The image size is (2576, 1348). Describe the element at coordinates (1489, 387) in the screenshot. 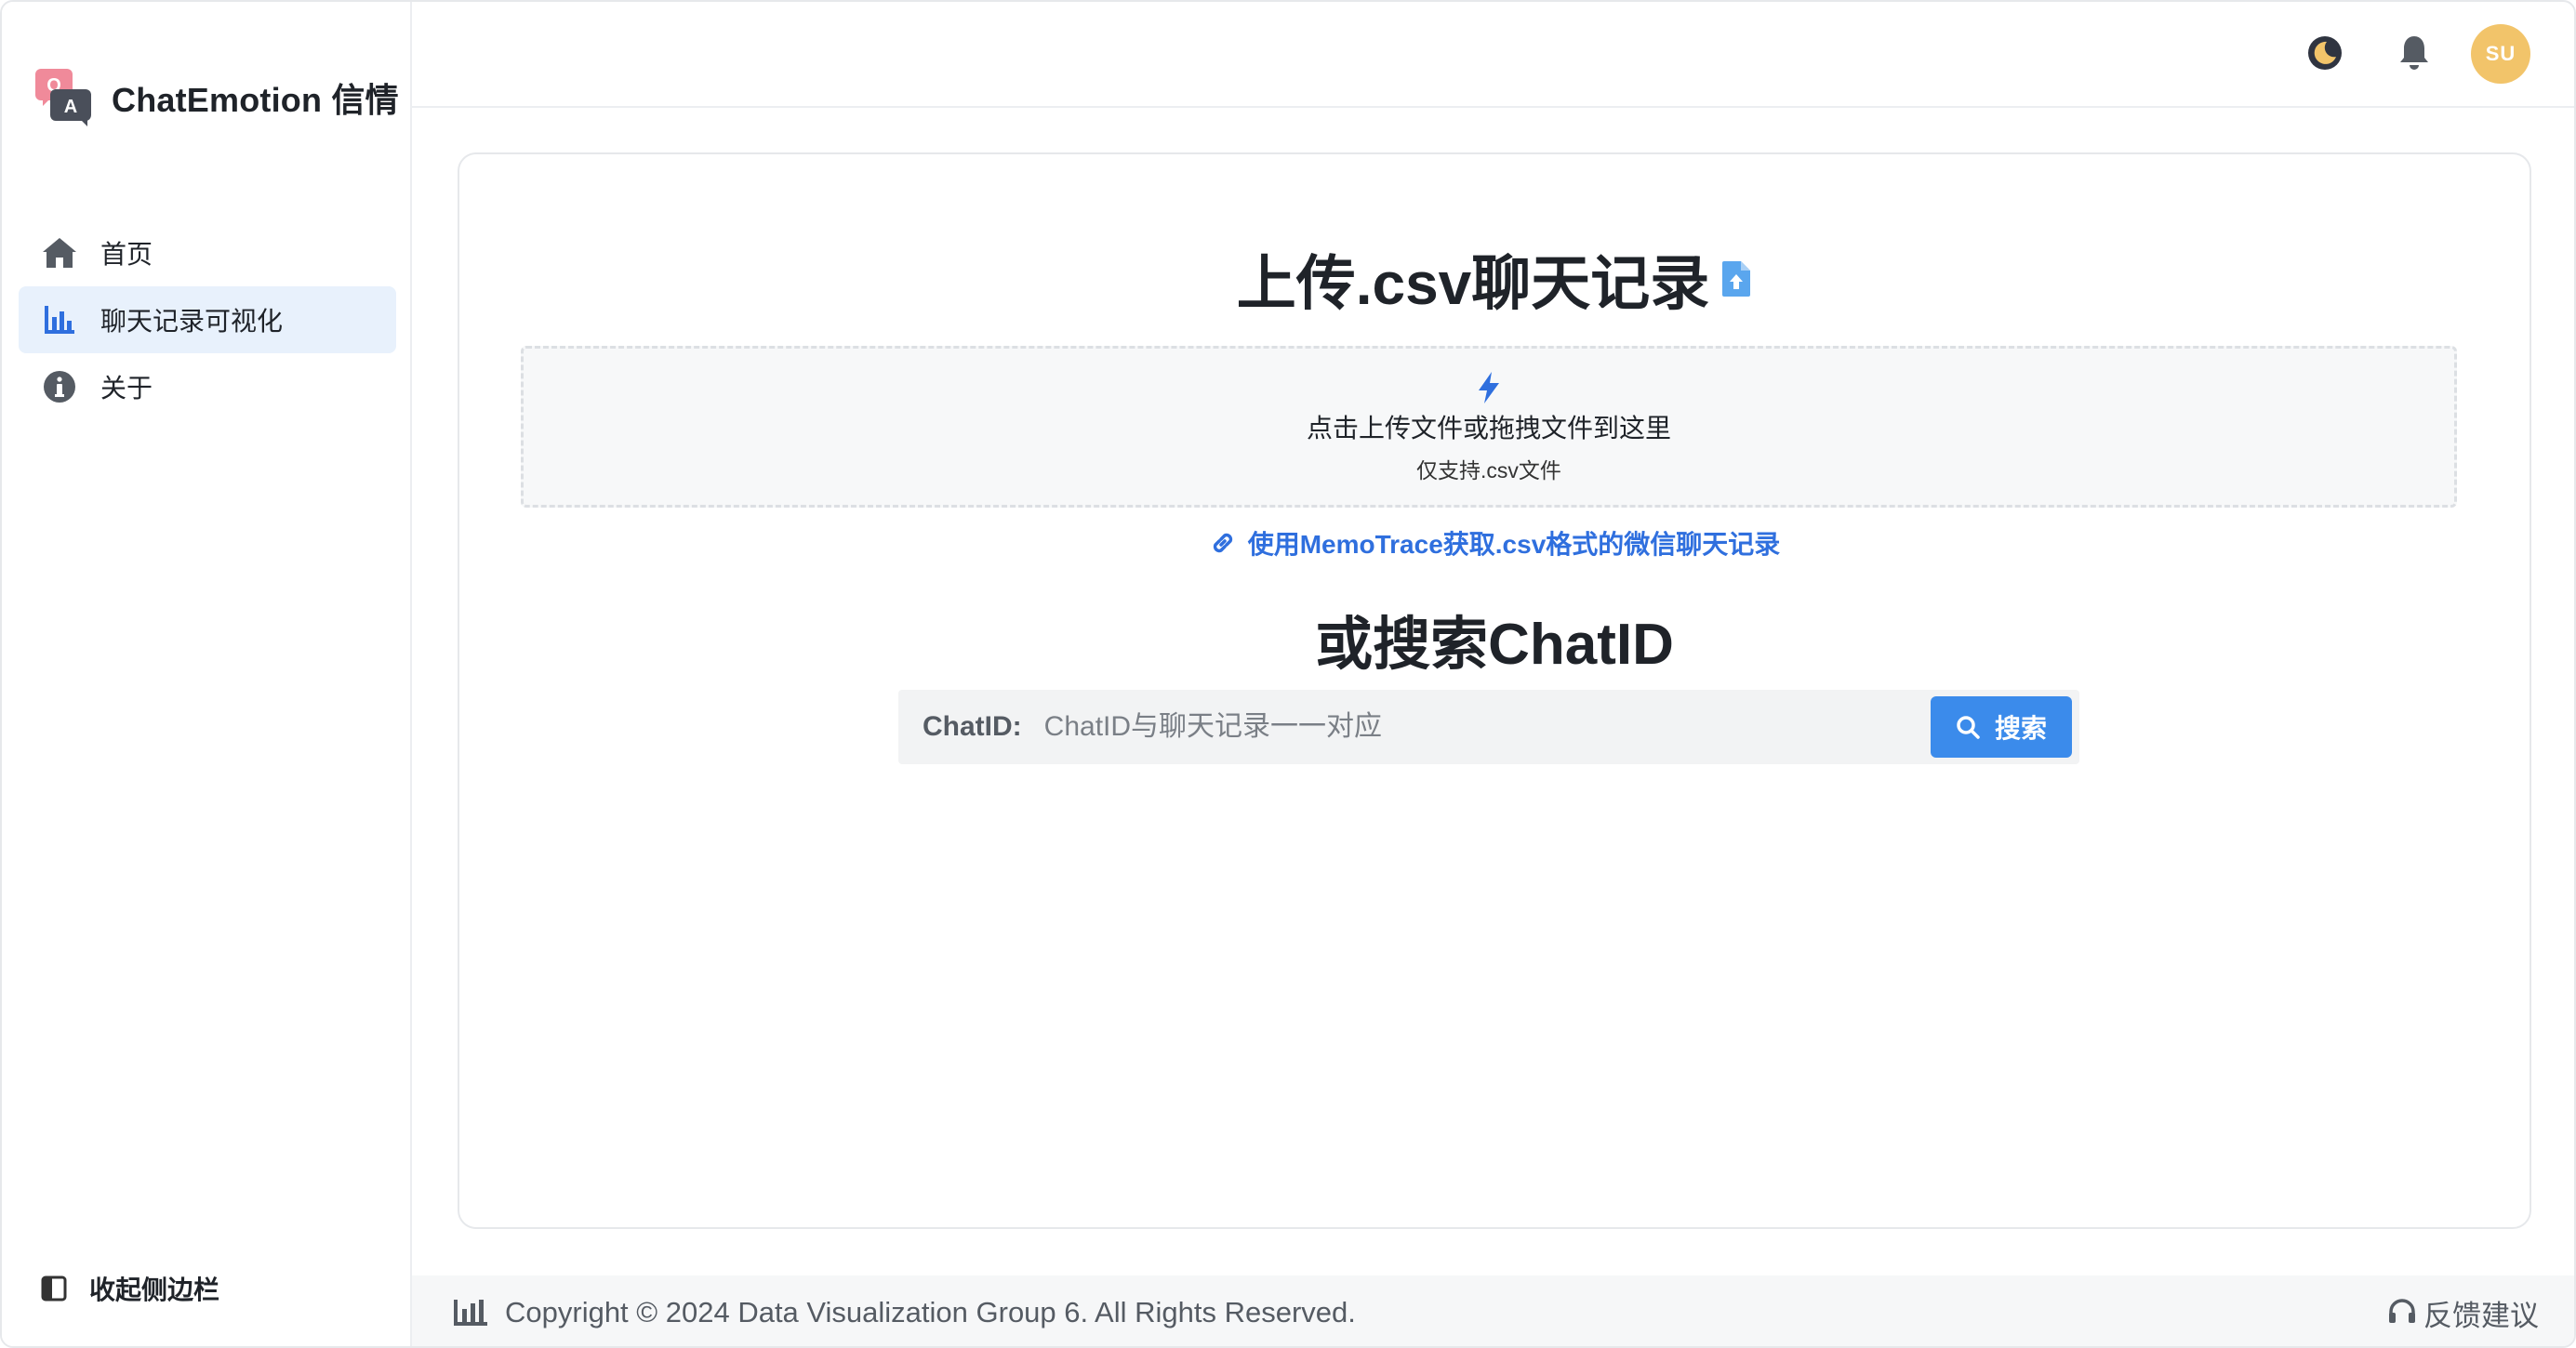

I see `lightning-icon` at that location.